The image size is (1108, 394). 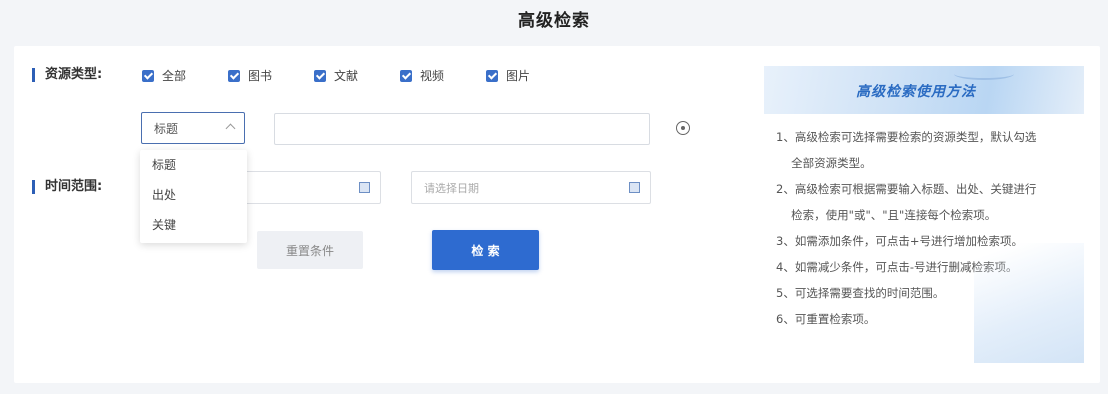 What do you see at coordinates (906, 189) in the screenshot?
I see `guide-item: 2、高级检索可根据需要输入标题、出处、关键进行` at bounding box center [906, 189].